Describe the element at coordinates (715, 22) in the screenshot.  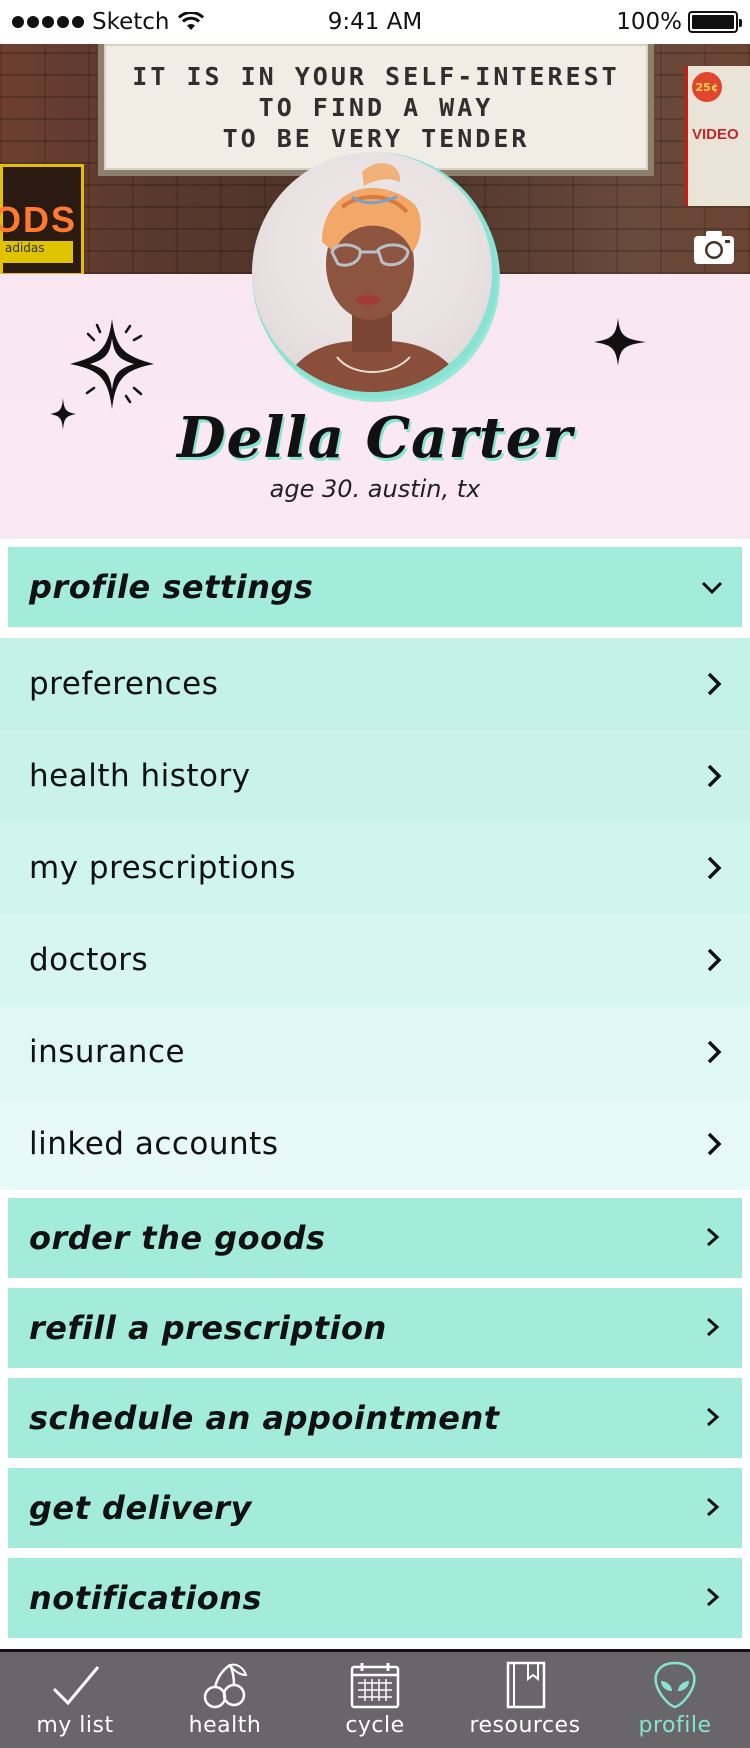
I see `battery-icon` at that location.